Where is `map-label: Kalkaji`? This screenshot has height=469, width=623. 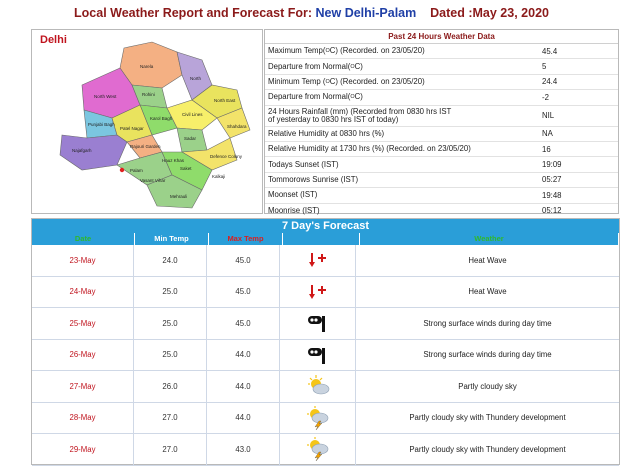
map-label: Kalkaji is located at coordinates (218, 176).